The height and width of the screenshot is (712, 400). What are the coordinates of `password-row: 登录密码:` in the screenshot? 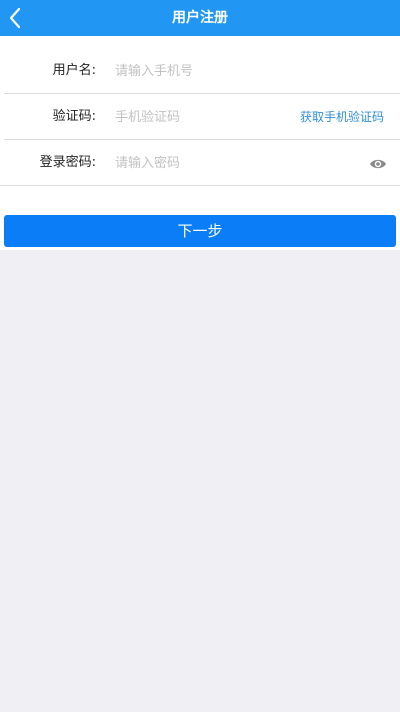 It's located at (200, 163).